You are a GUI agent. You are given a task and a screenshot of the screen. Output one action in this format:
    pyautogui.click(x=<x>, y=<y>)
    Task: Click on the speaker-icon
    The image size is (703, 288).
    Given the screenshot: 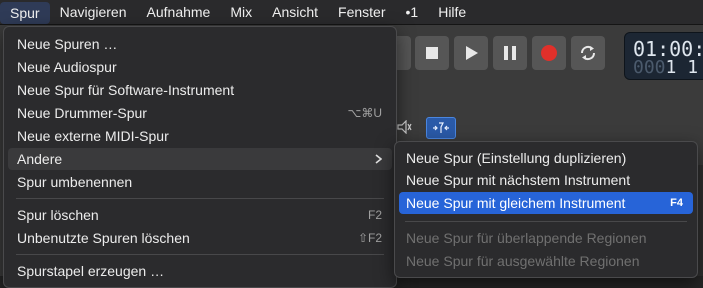 What is the action you would take?
    pyautogui.click(x=404, y=127)
    